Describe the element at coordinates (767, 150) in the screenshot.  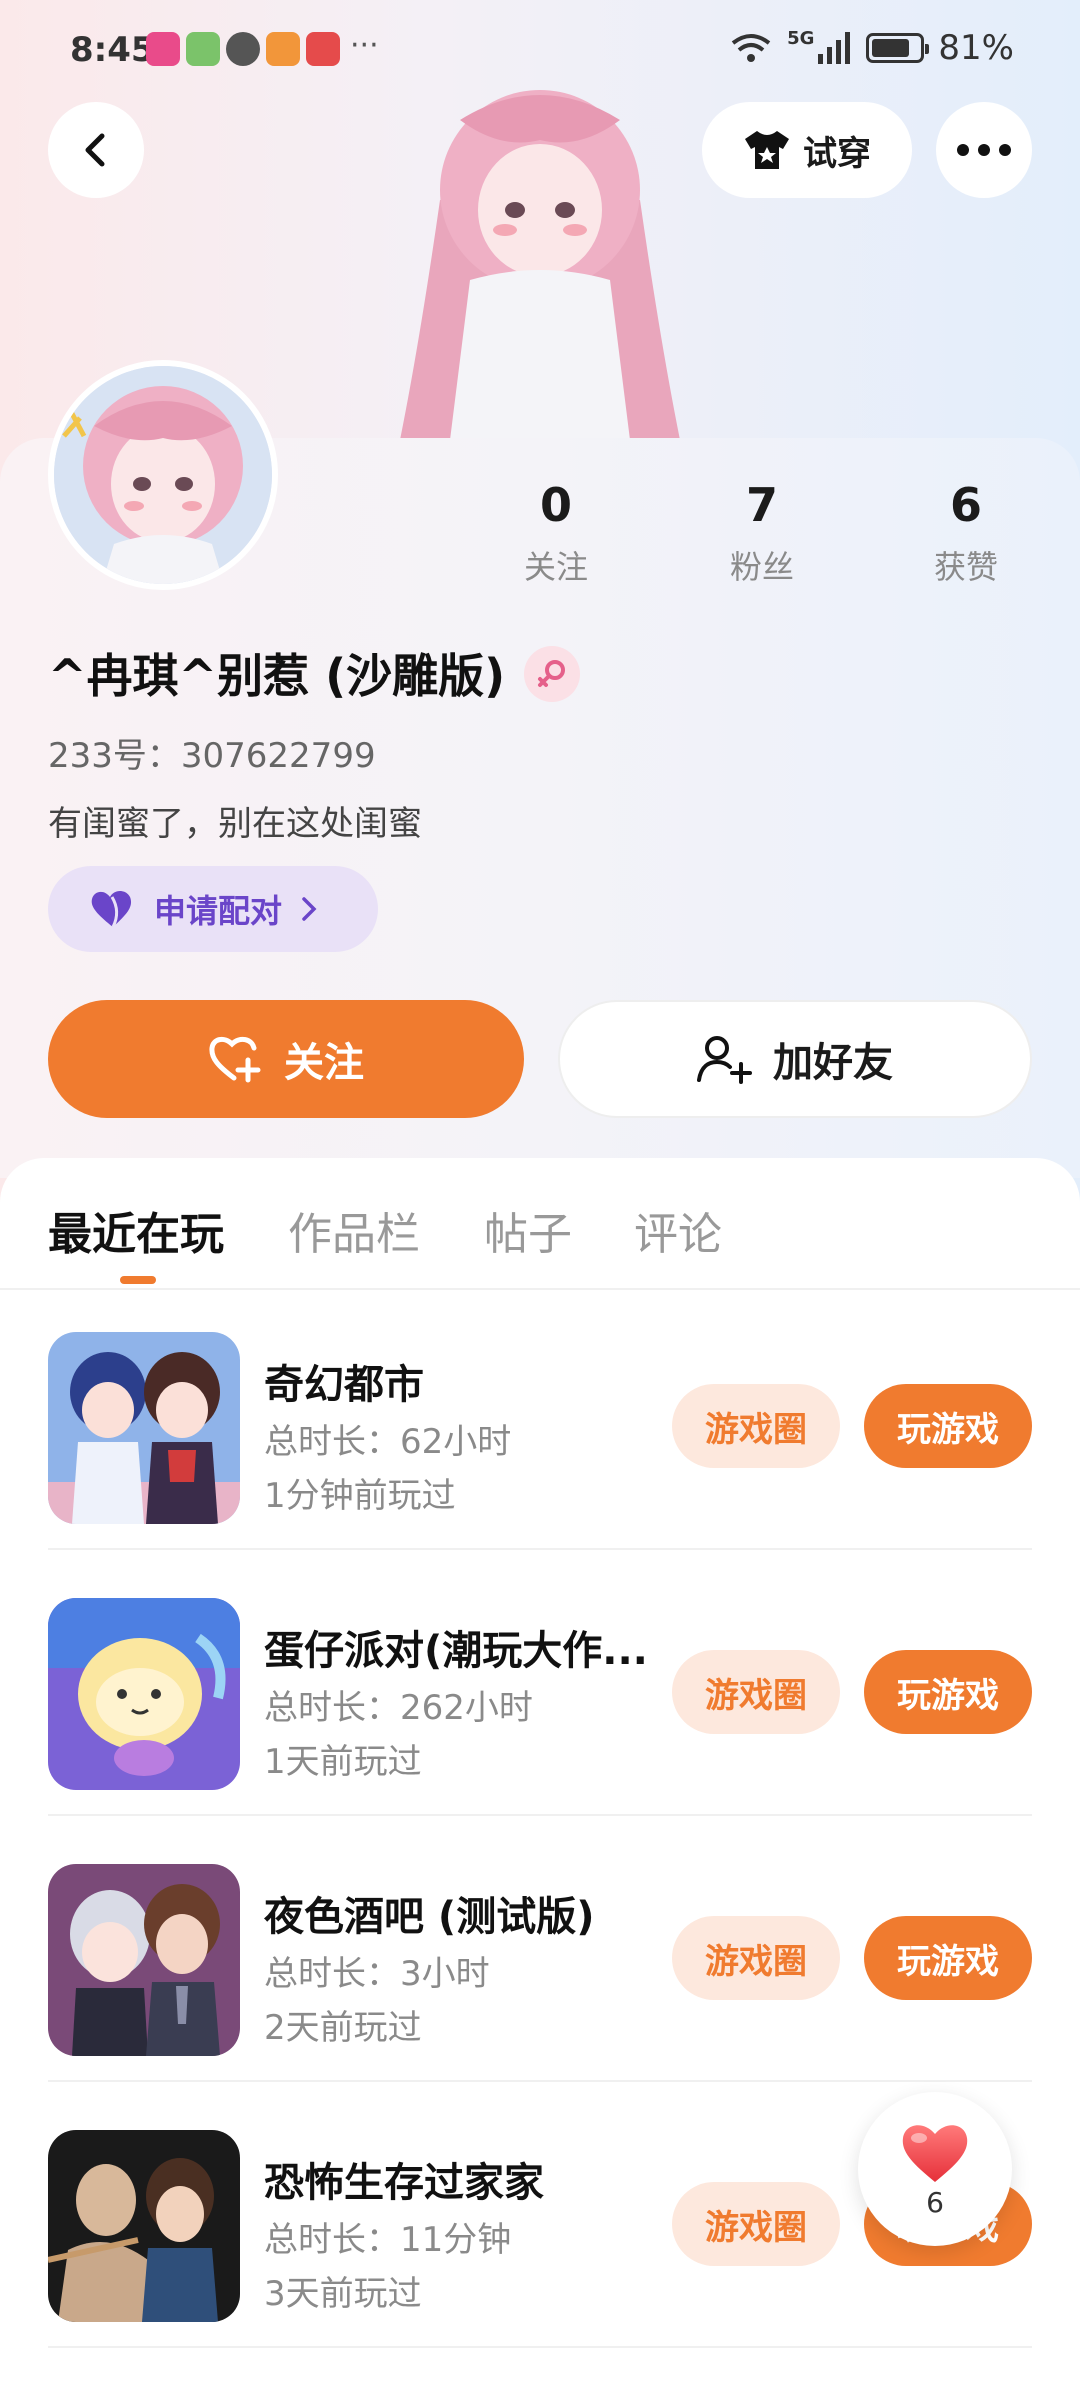
I see `tshirt-icon` at that location.